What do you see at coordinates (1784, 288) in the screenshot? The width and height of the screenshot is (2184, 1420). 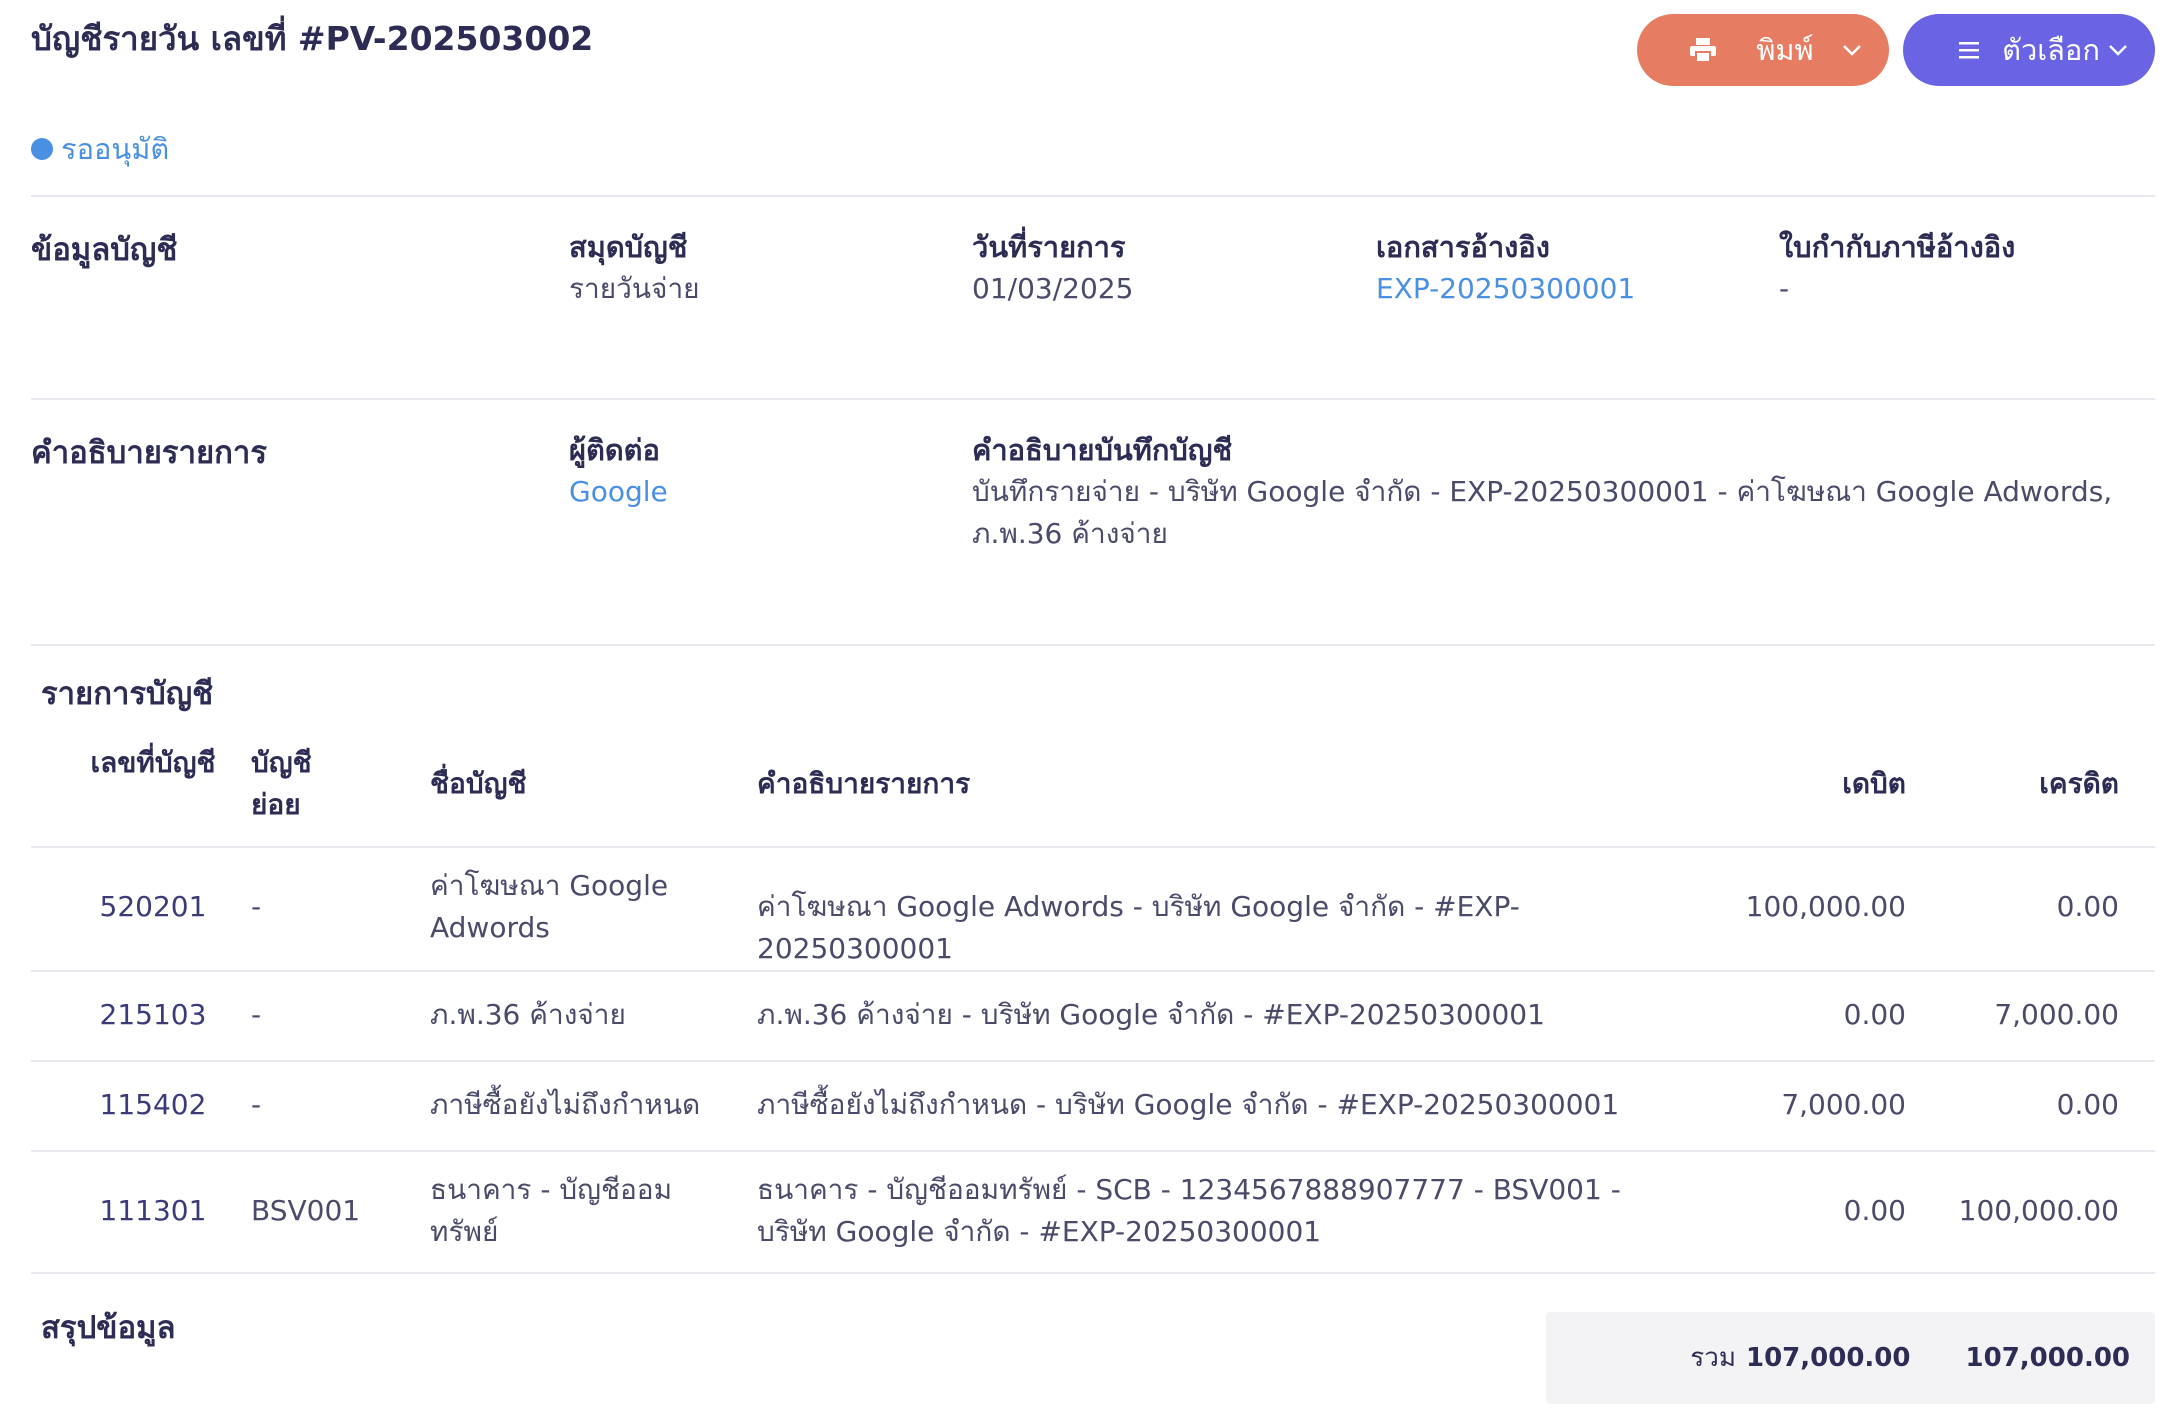 I see `tax-invoice-value: -` at bounding box center [1784, 288].